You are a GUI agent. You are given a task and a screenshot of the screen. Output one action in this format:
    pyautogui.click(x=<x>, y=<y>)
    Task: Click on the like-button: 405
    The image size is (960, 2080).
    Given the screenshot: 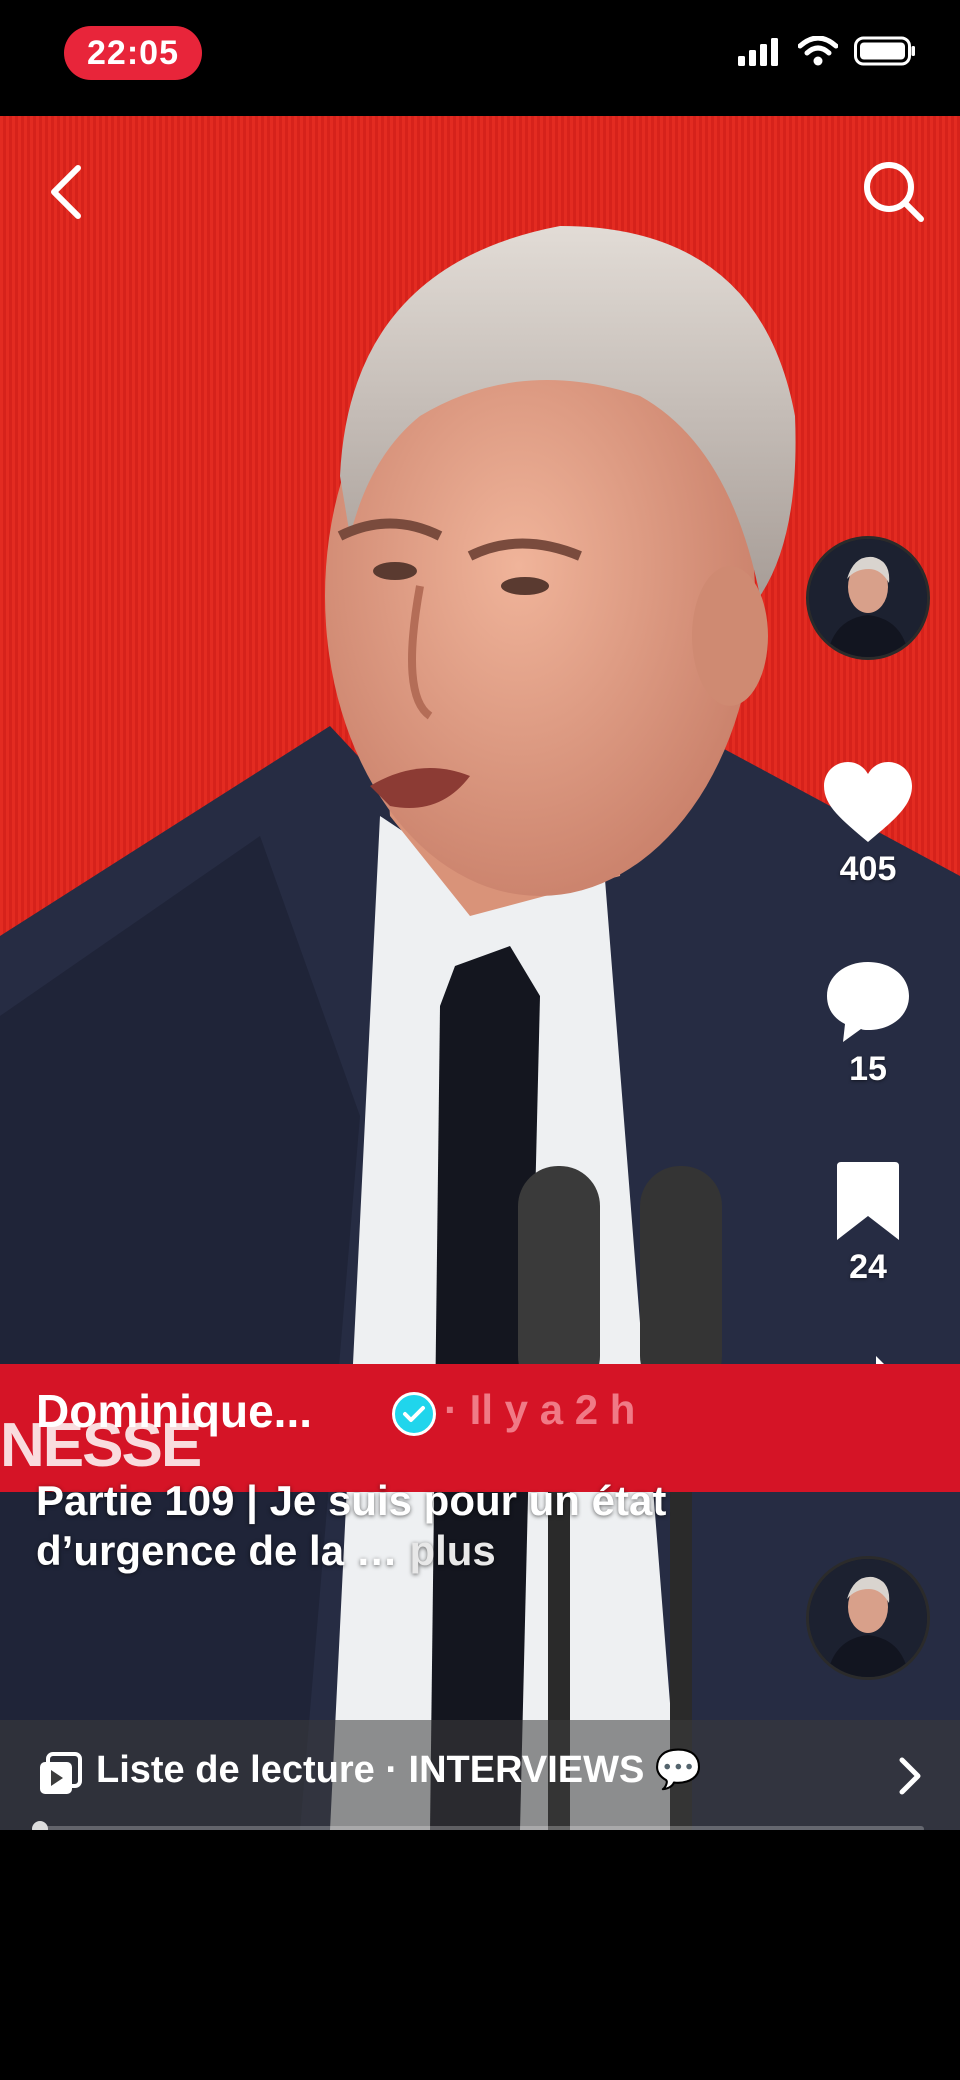 What is the action you would take?
    pyautogui.click(x=868, y=824)
    